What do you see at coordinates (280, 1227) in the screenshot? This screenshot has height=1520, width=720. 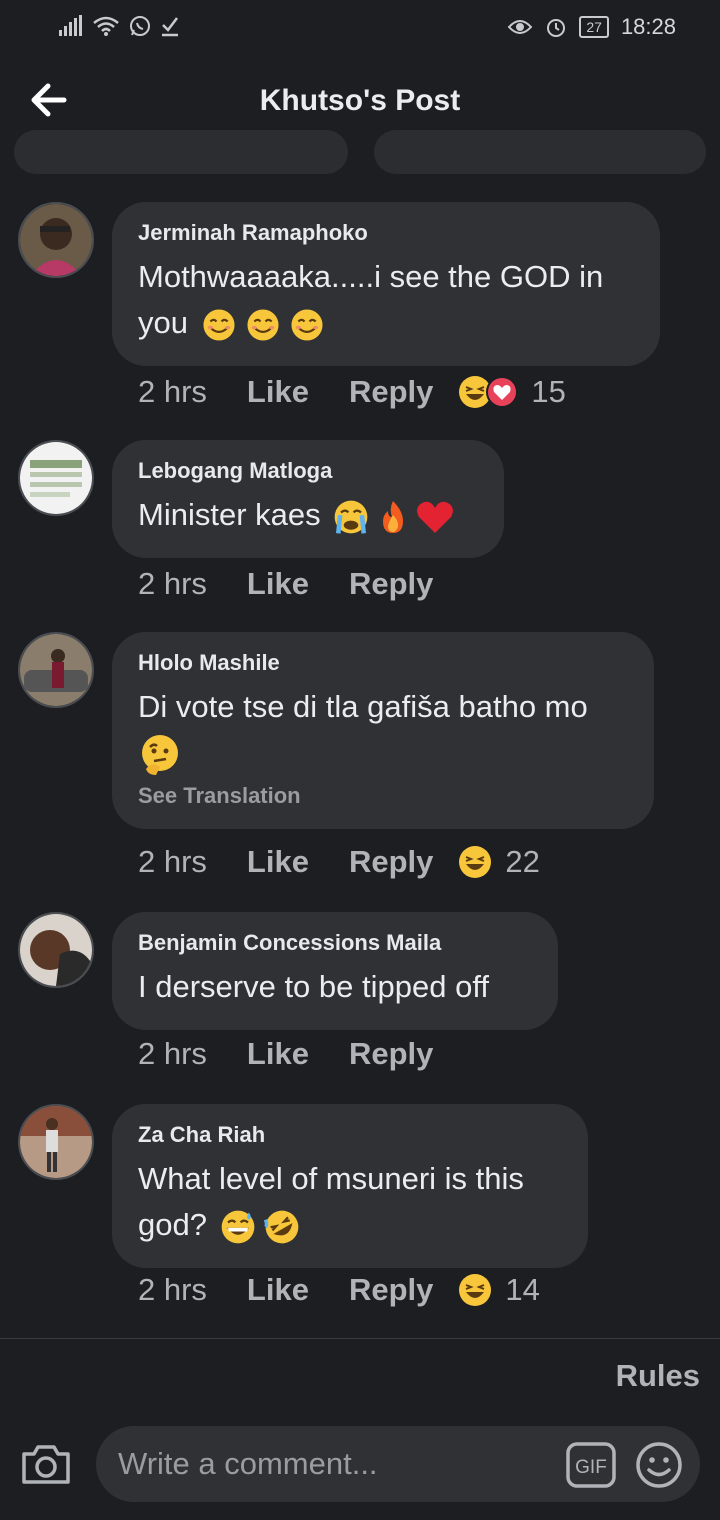 I see `rolling-laughing-face-emoji` at bounding box center [280, 1227].